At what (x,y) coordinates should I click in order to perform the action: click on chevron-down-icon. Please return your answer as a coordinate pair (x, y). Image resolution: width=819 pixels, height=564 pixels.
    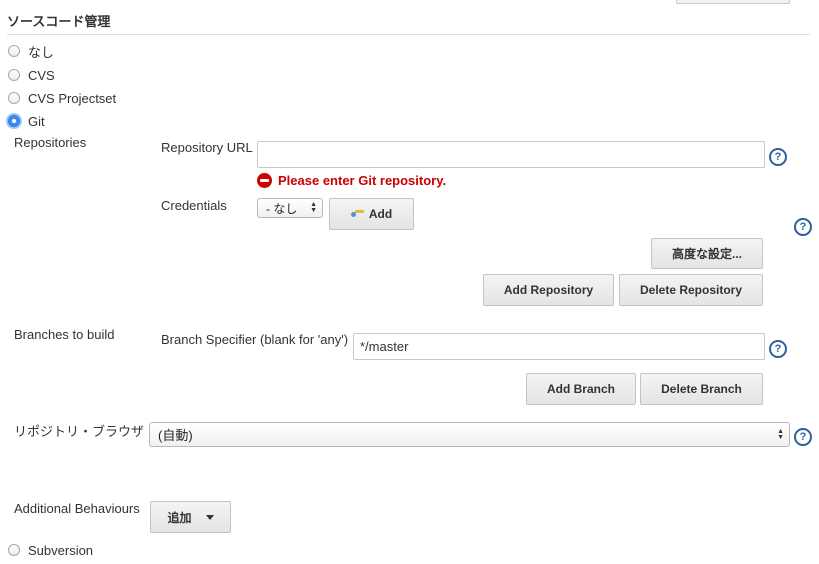
    Looking at the image, I should click on (209, 517).